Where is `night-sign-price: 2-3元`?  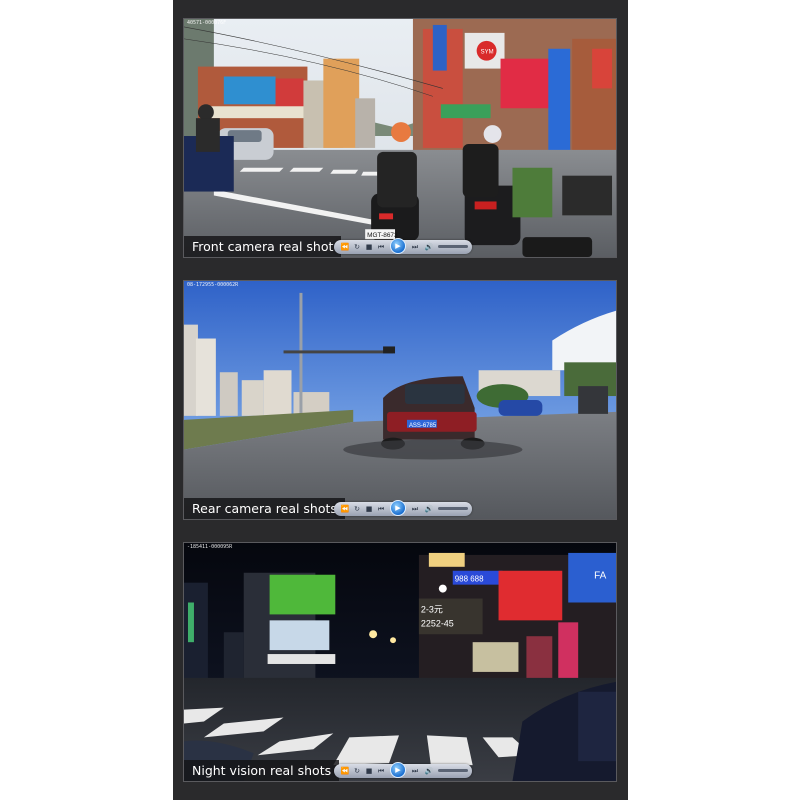 night-sign-price: 2-3元 is located at coordinates (432, 609).